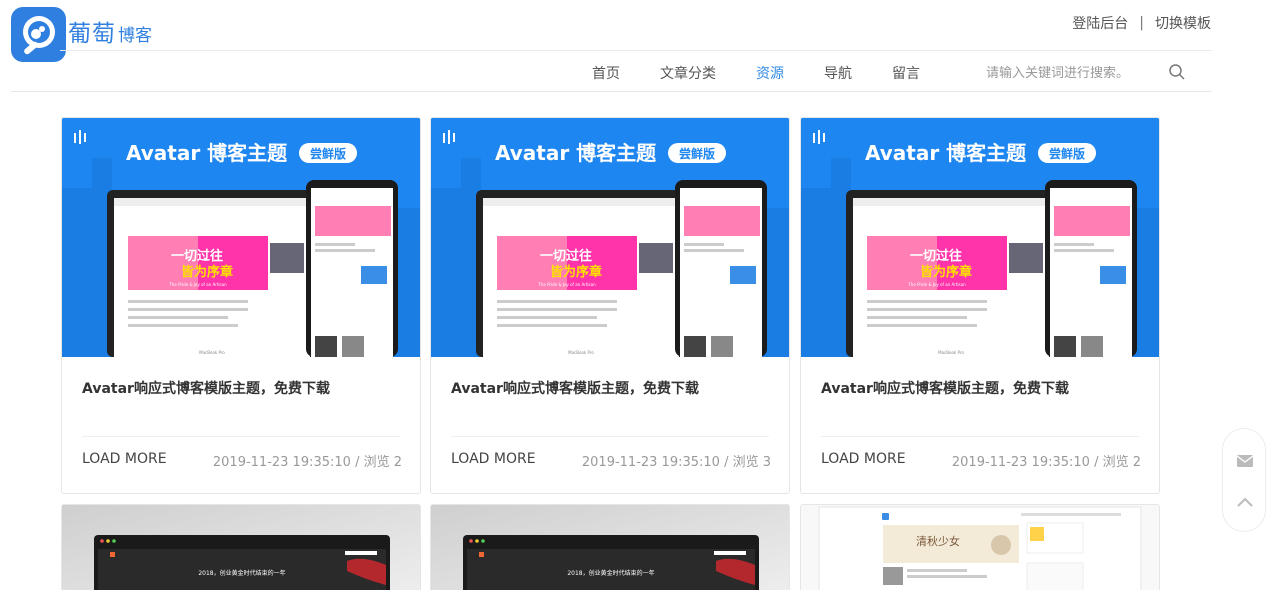 The image size is (1270, 590). I want to click on header-bottom-border, so click(611, 91).